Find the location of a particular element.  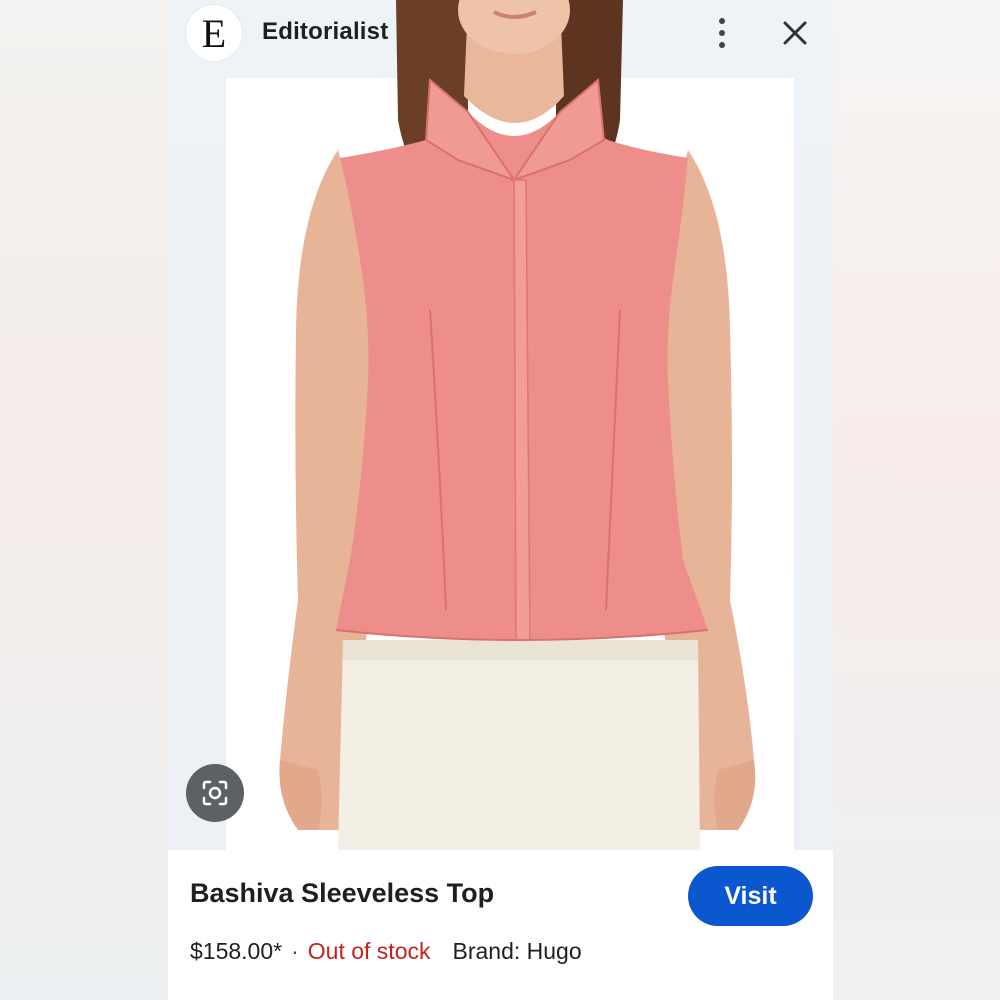

lens-search-icon is located at coordinates (215, 793).